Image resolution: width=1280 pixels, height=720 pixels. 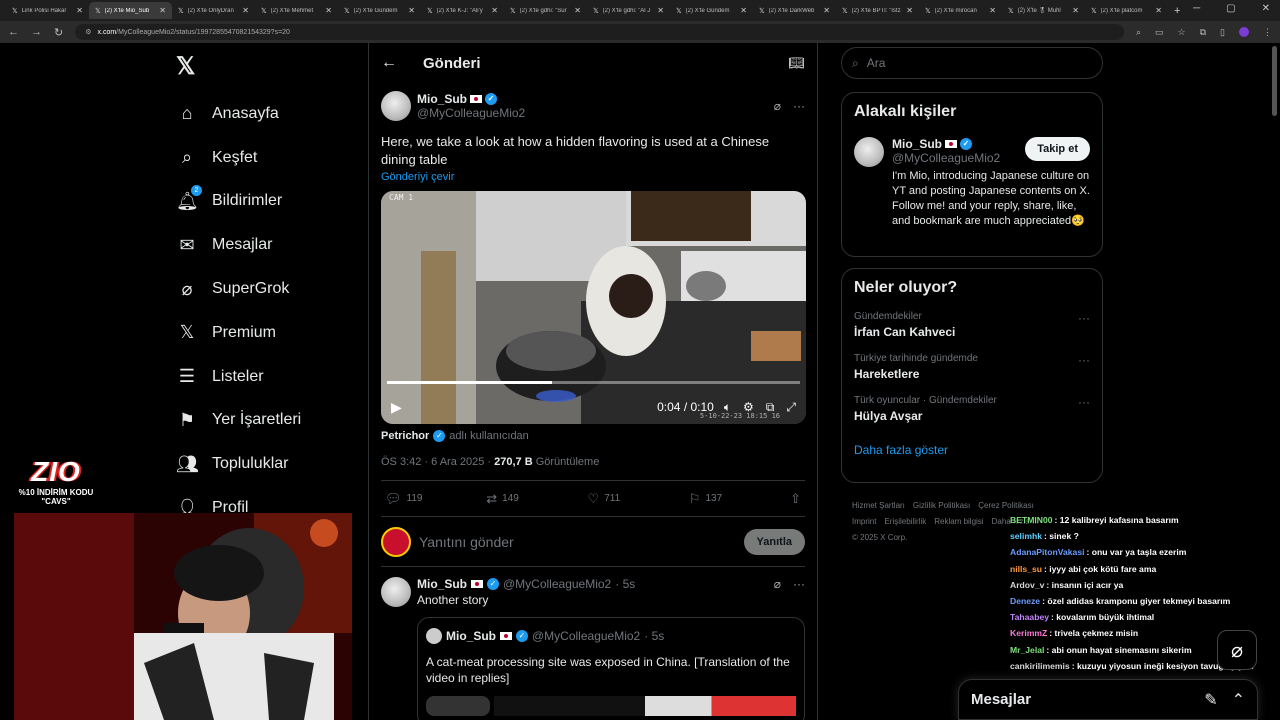 I want to click on chat-username: Deneze, so click(x=1025, y=601).